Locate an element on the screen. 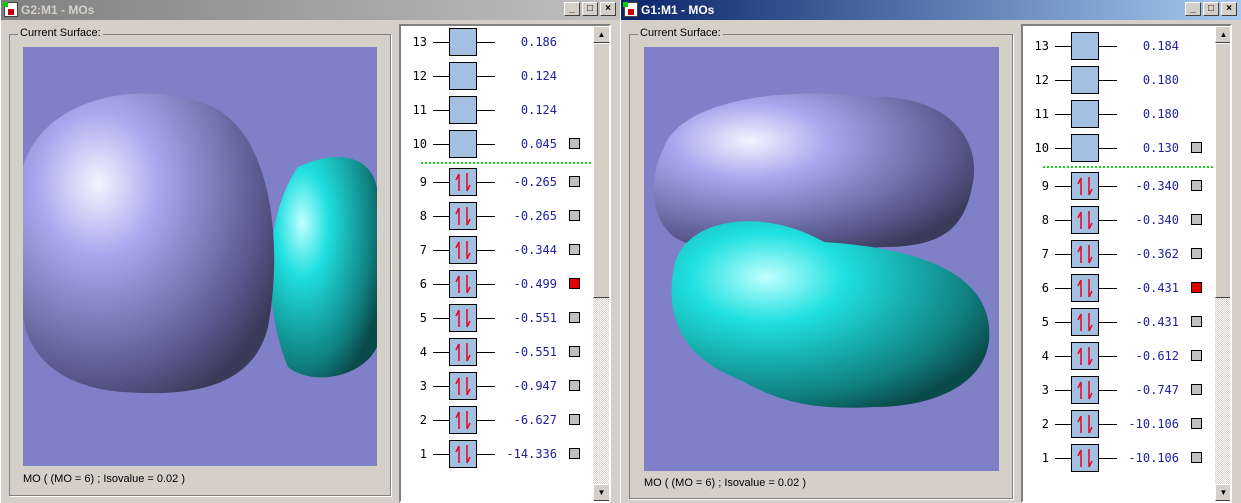  orbital-energy: -0.265 is located at coordinates (535, 182).